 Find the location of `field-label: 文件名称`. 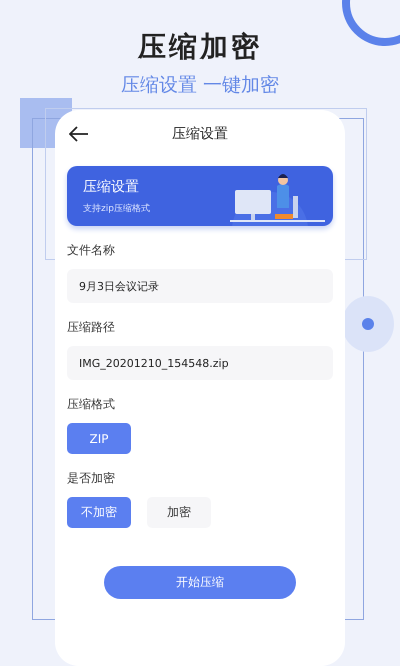

field-label: 文件名称 is located at coordinates (91, 250).